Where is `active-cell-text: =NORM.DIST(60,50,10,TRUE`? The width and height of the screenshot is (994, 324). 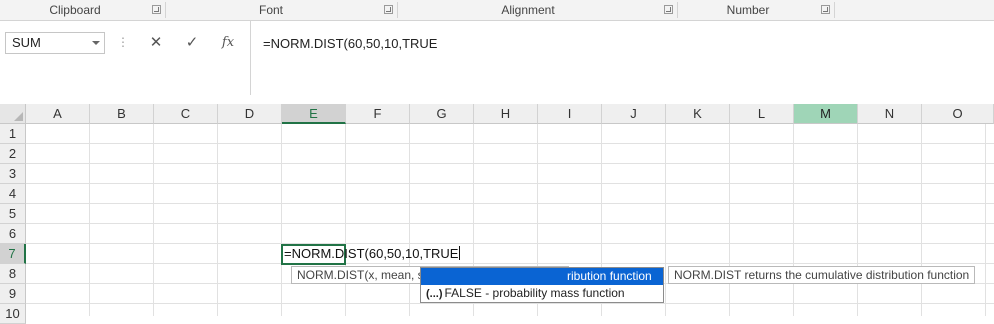
active-cell-text: =NORM.DIST(60,50,10,TRUE is located at coordinates (372, 253).